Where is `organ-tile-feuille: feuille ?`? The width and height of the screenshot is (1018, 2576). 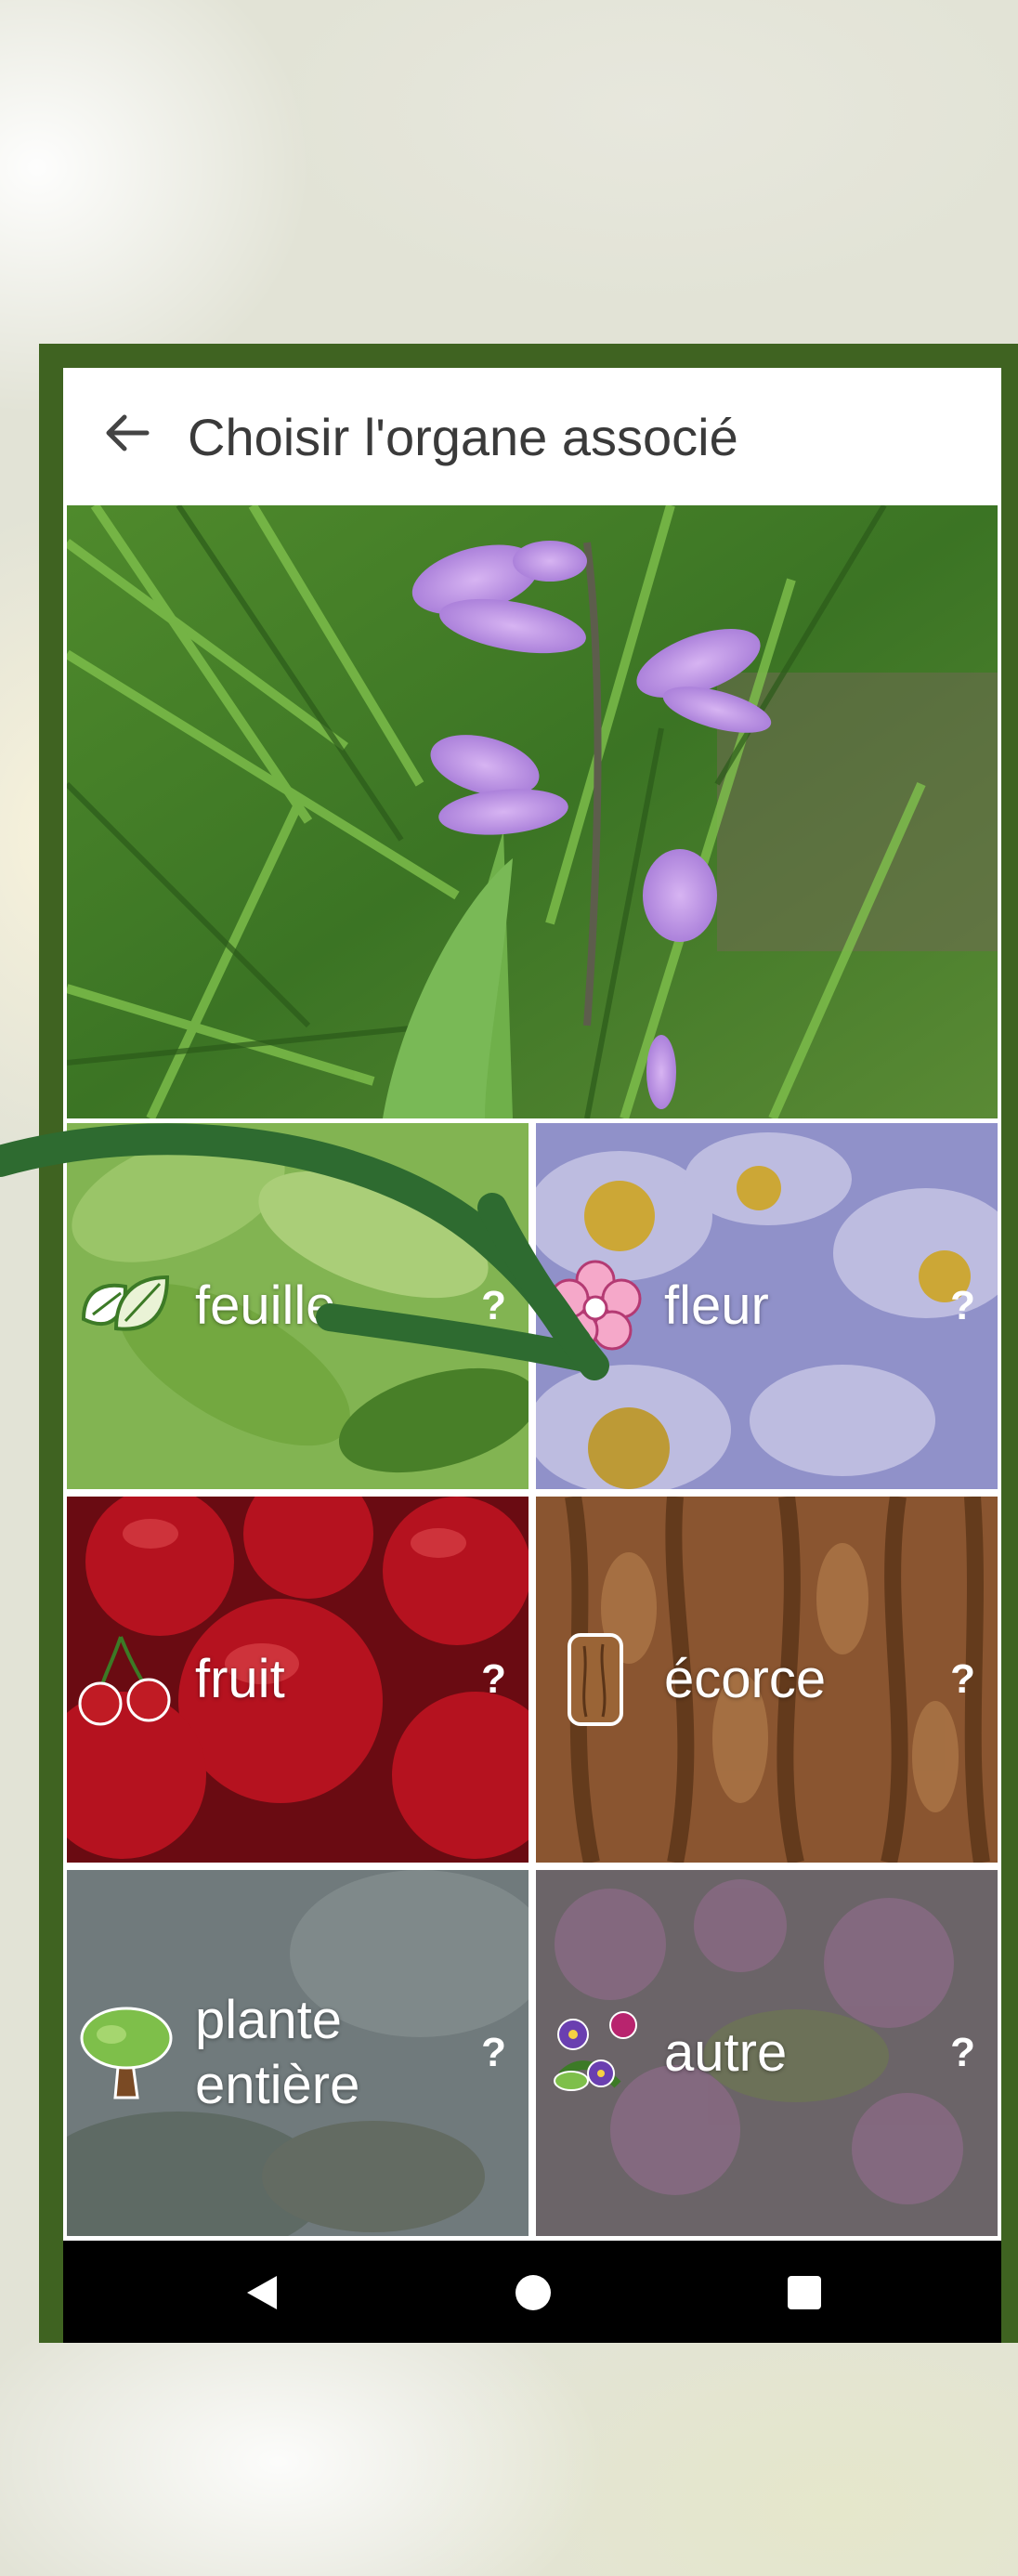 organ-tile-feuille: feuille ? is located at coordinates (298, 1306).